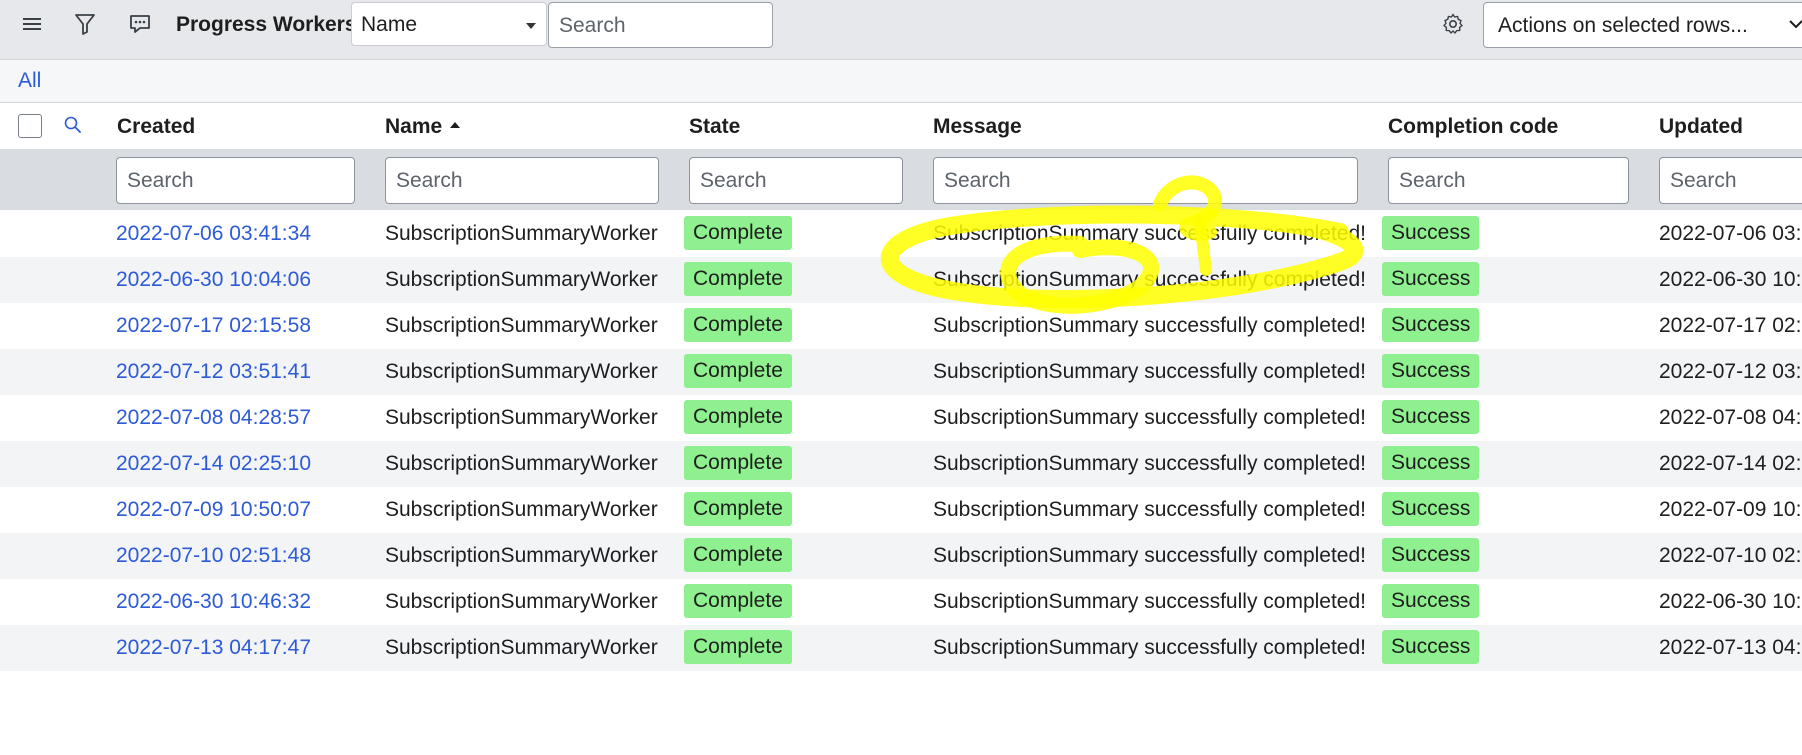 Image resolution: width=1802 pixels, height=755 pixels. What do you see at coordinates (32, 24) in the screenshot?
I see `hamburger-menu-icon` at bounding box center [32, 24].